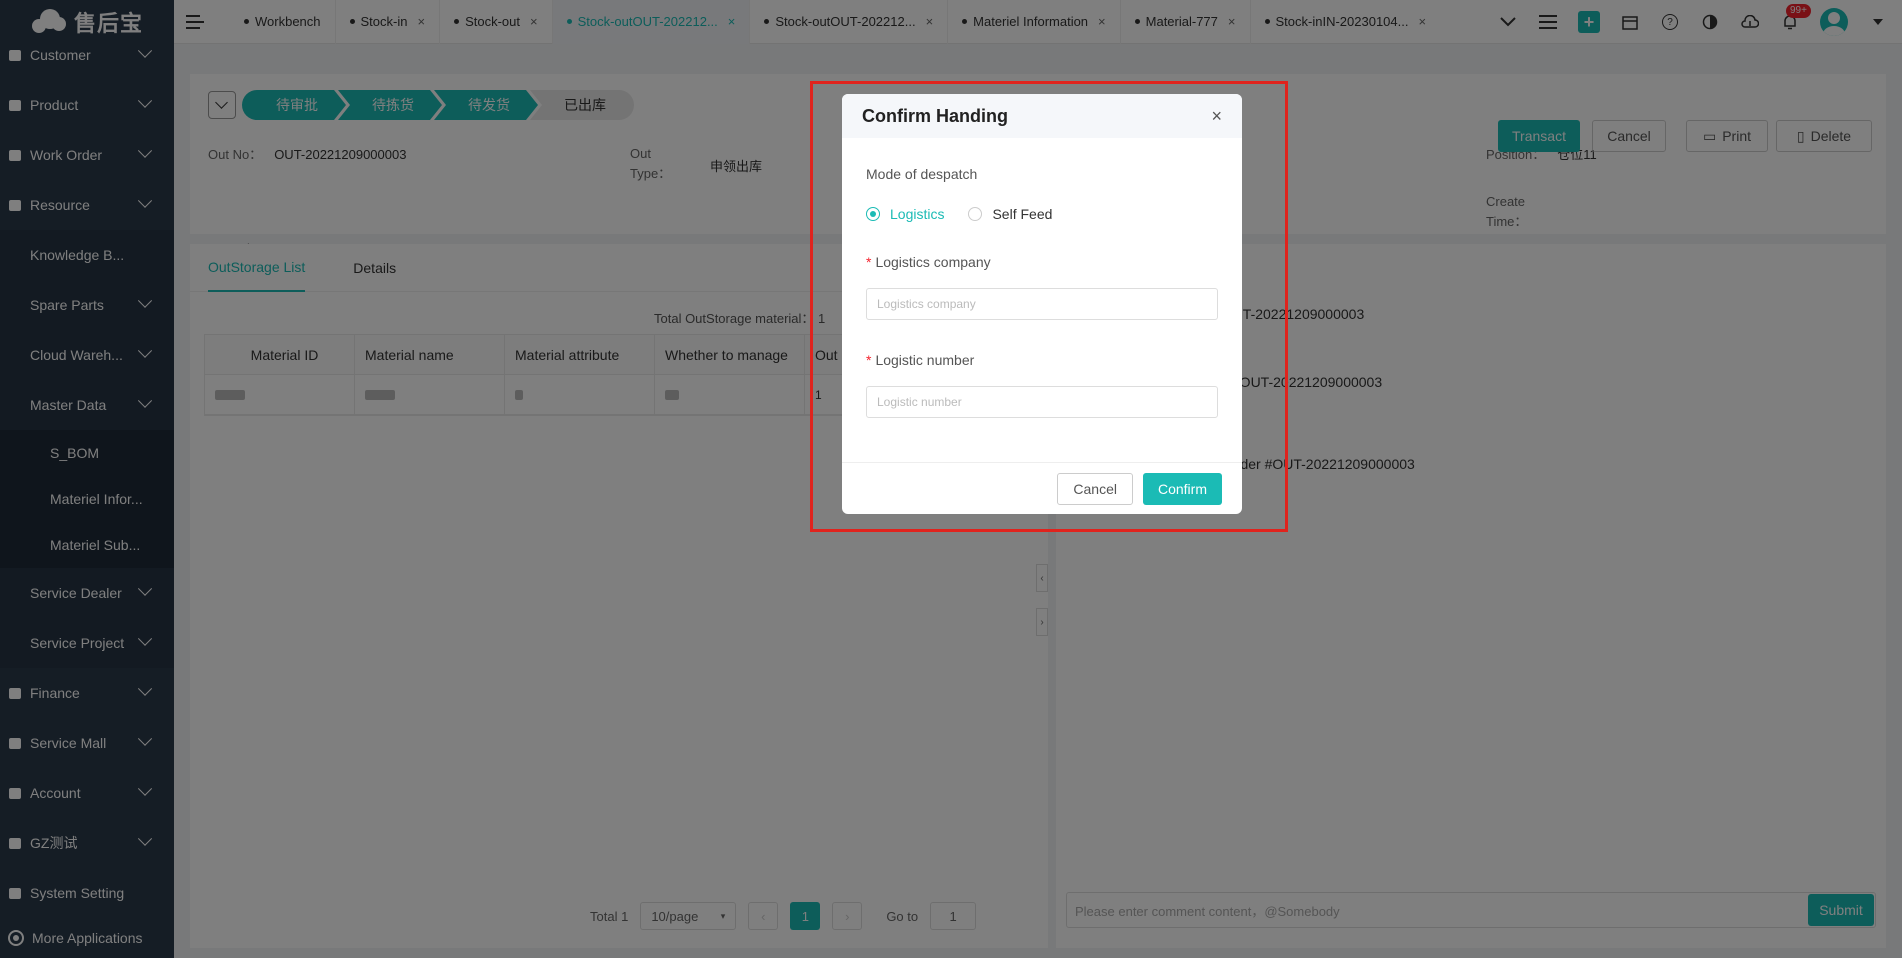 The width and height of the screenshot is (1902, 958). I want to click on logistic-number-label: * Logistic number, so click(1042, 360).